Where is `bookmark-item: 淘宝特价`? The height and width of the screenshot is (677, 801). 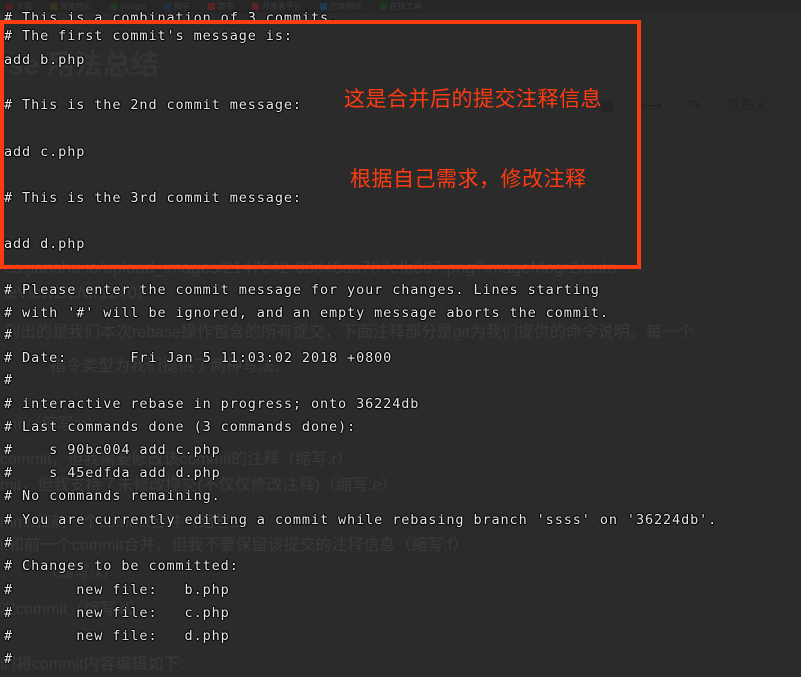
bookmark-item: 淘宝特价 is located at coordinates (71, 6).